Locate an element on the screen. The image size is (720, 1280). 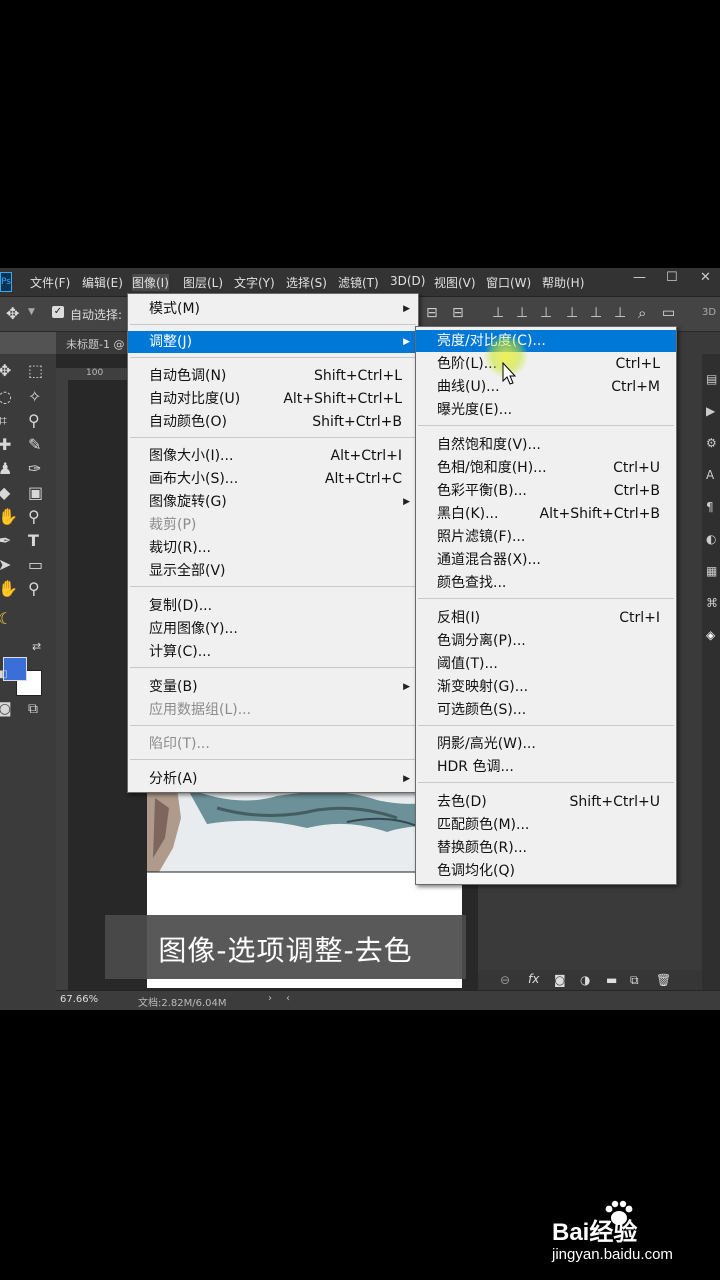
default-colors-icon: ◧ is located at coordinates (3, 675).